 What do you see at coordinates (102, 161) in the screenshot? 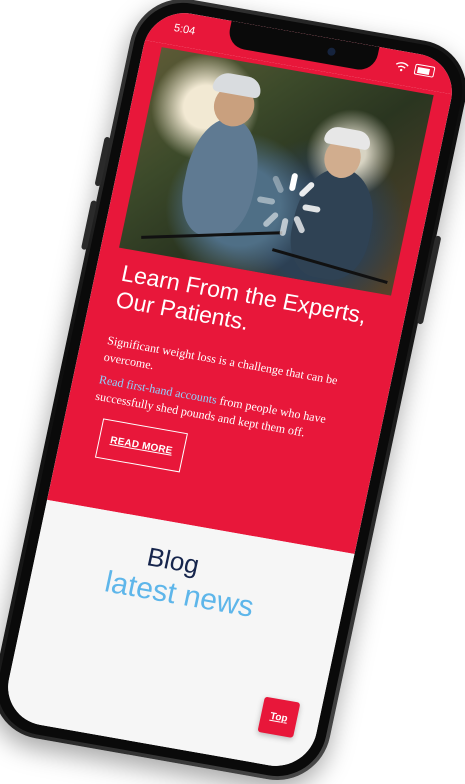
I see `volume-up-button` at bounding box center [102, 161].